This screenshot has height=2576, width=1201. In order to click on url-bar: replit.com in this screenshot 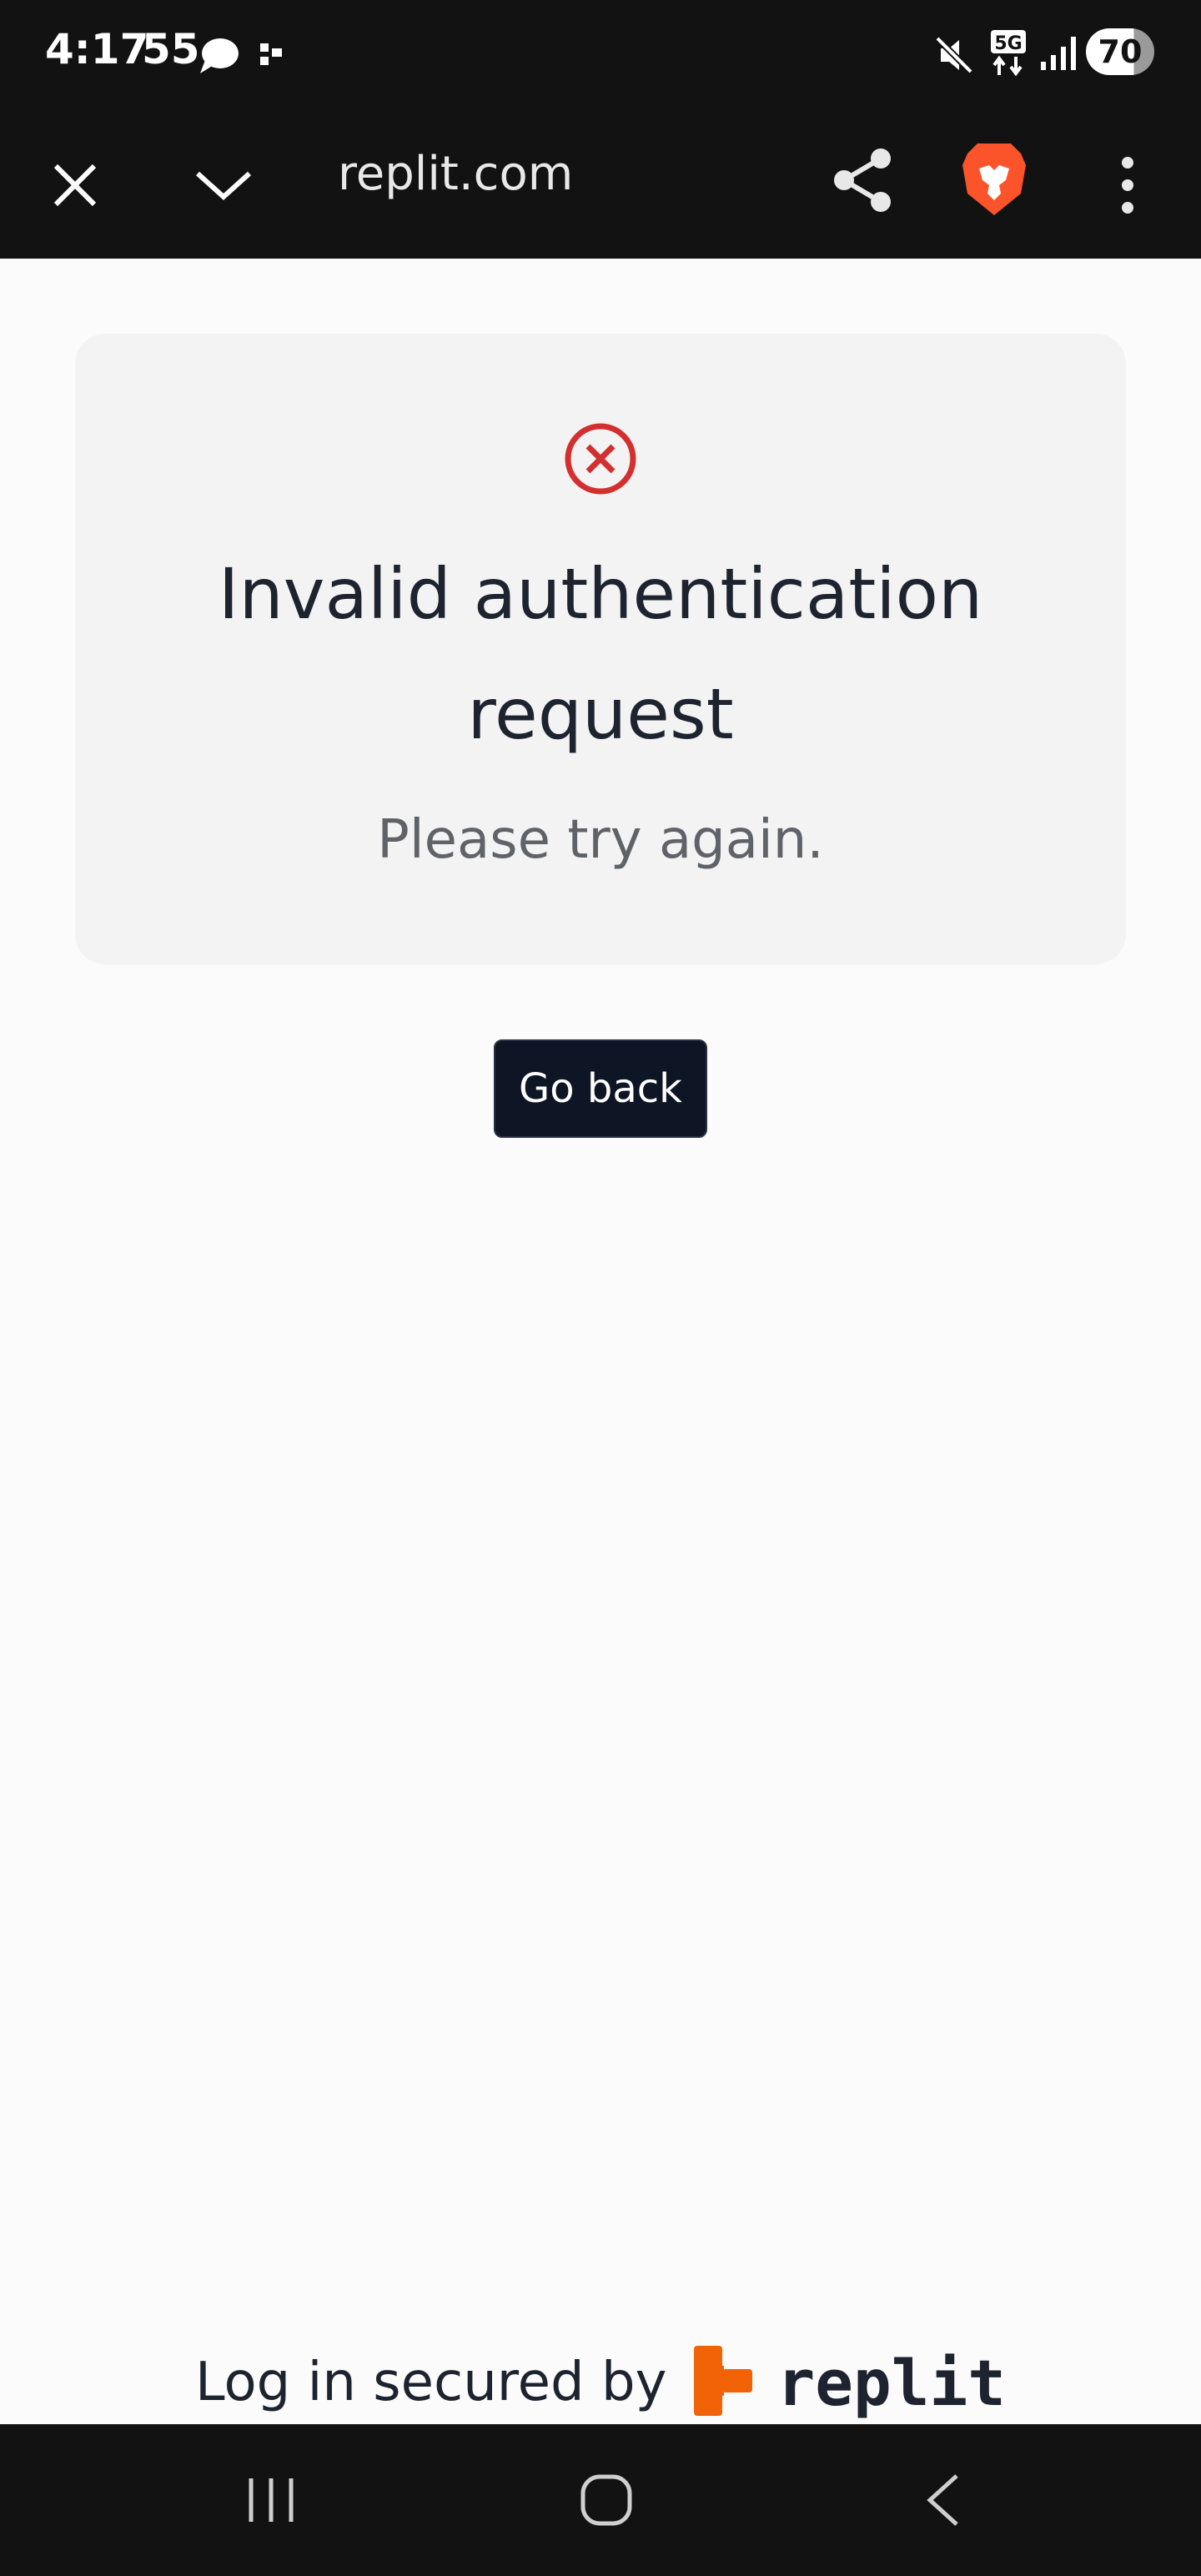, I will do `click(456, 174)`.